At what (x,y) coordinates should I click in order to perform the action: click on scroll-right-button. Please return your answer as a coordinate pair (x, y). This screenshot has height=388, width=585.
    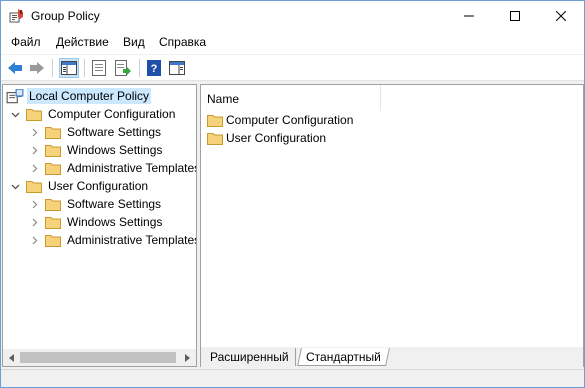
    Looking at the image, I should click on (187, 357).